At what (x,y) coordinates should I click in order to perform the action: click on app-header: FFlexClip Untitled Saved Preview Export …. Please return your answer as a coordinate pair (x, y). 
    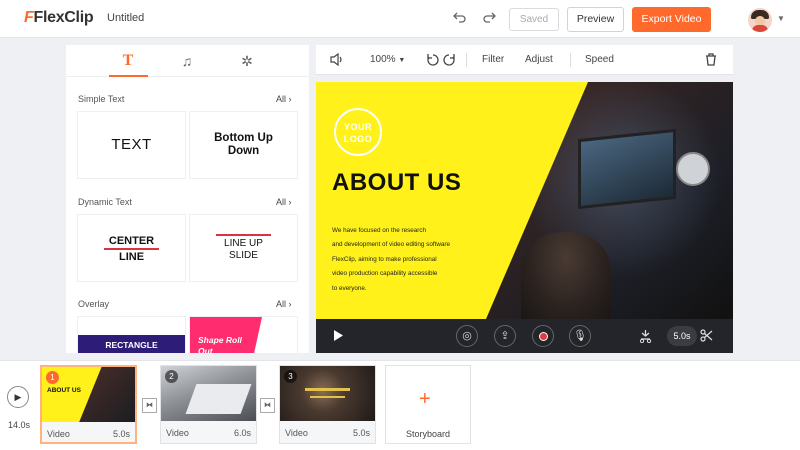
    Looking at the image, I should click on (400, 19).